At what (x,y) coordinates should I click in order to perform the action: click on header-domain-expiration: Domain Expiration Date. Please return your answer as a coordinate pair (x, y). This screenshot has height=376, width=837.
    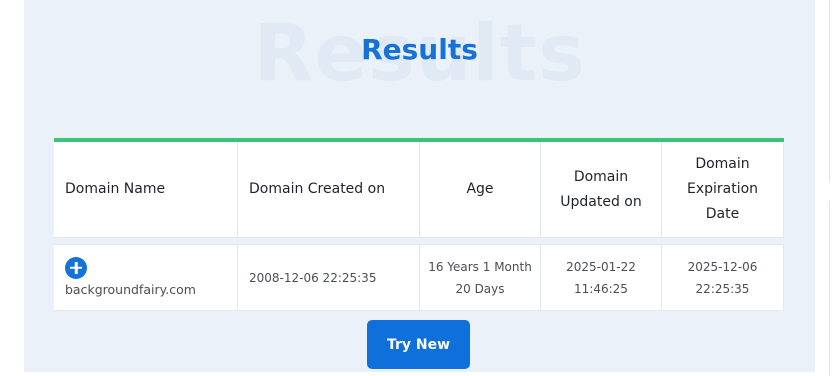
    Looking at the image, I should click on (722, 189).